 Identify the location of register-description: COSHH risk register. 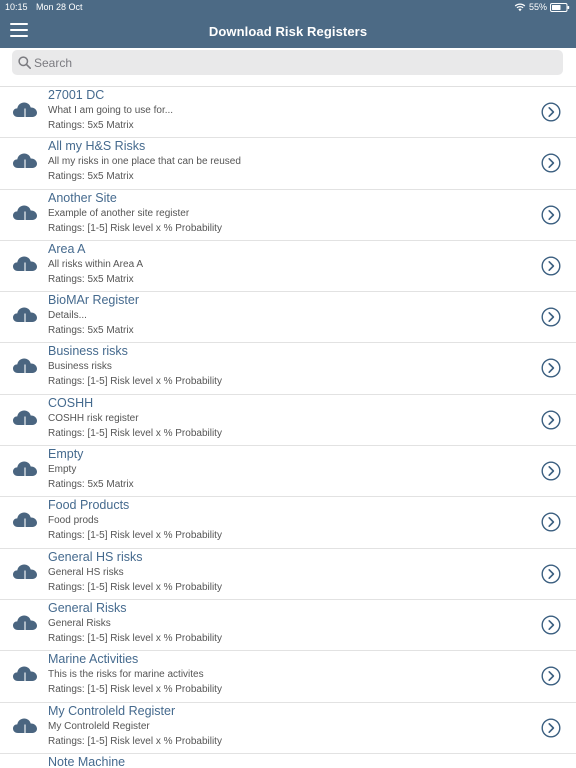
(93, 418).